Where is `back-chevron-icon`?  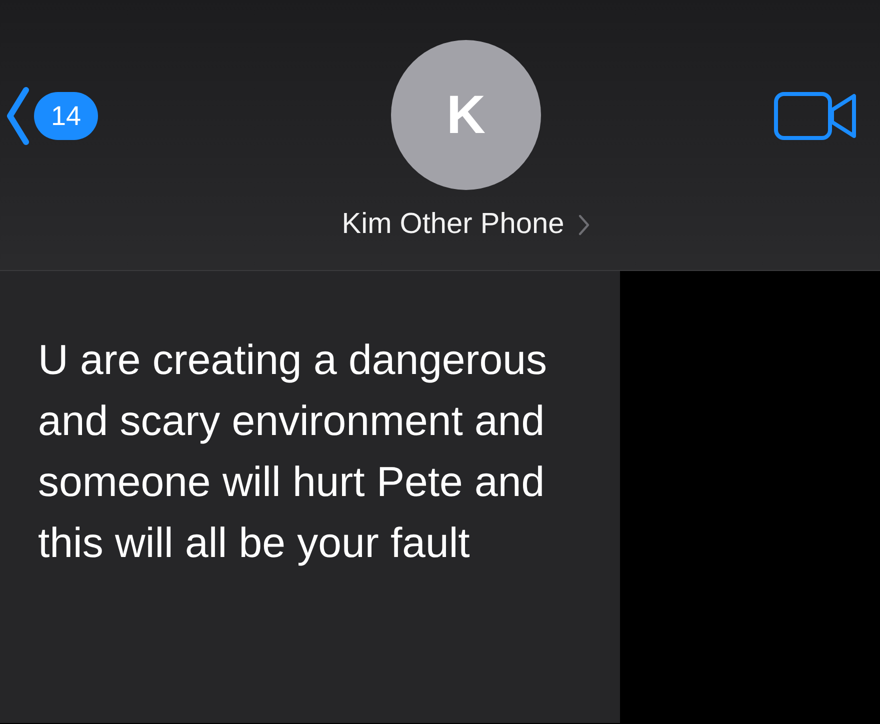 back-chevron-icon is located at coordinates (18, 116).